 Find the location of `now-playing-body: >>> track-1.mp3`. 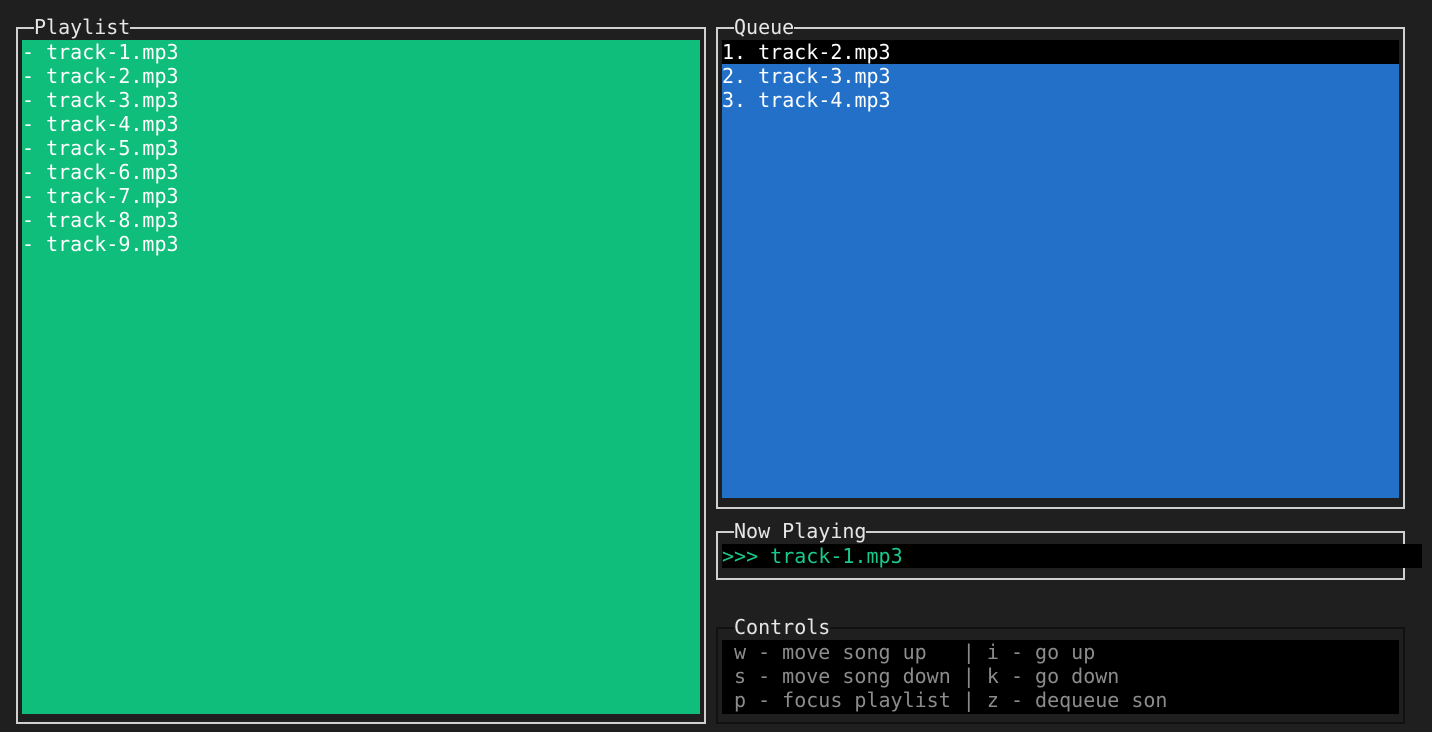

now-playing-body: >>> track-1.mp3 is located at coordinates (1072, 556).